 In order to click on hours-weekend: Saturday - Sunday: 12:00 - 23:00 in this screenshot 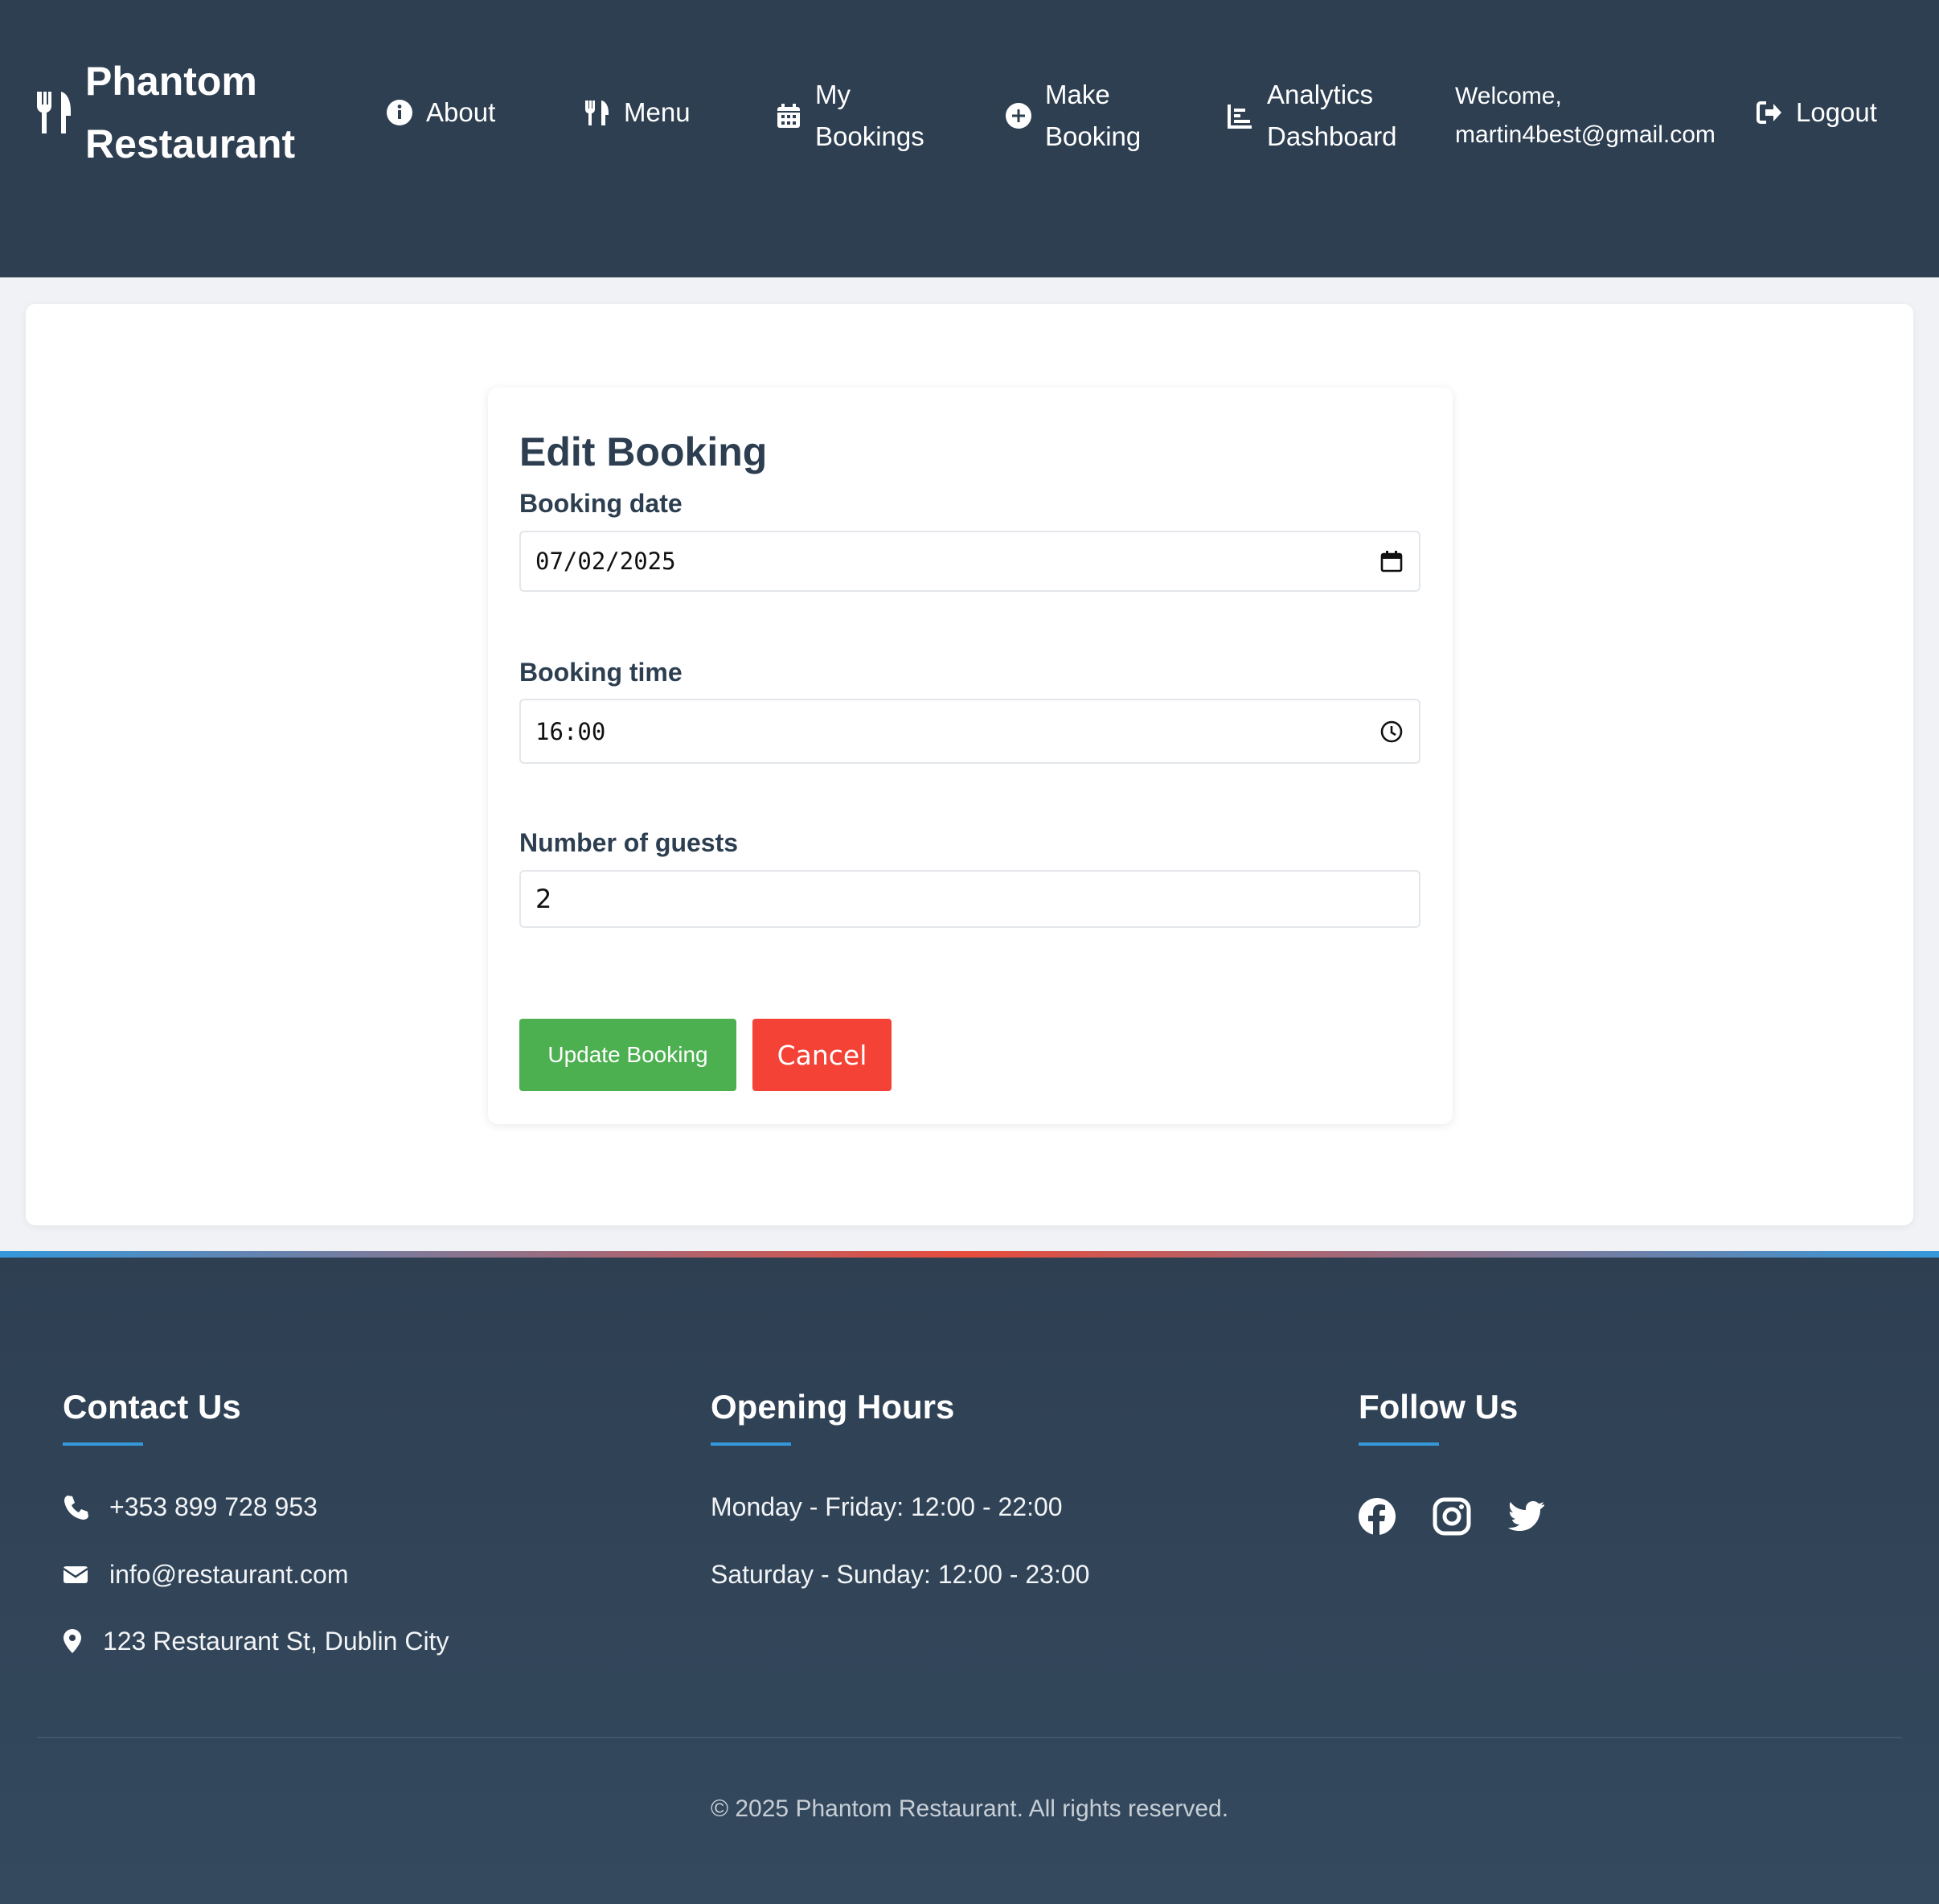, I will do `click(901, 1575)`.